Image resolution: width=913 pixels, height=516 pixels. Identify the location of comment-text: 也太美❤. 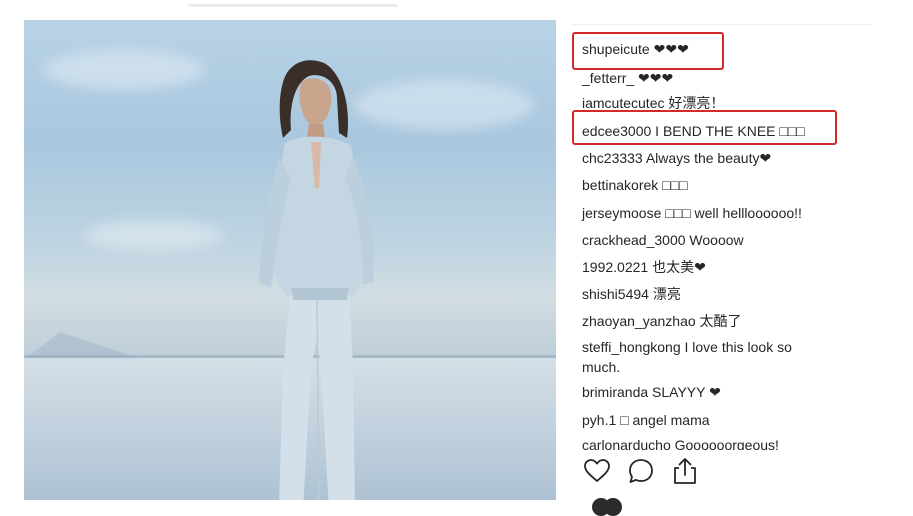
(677, 267).